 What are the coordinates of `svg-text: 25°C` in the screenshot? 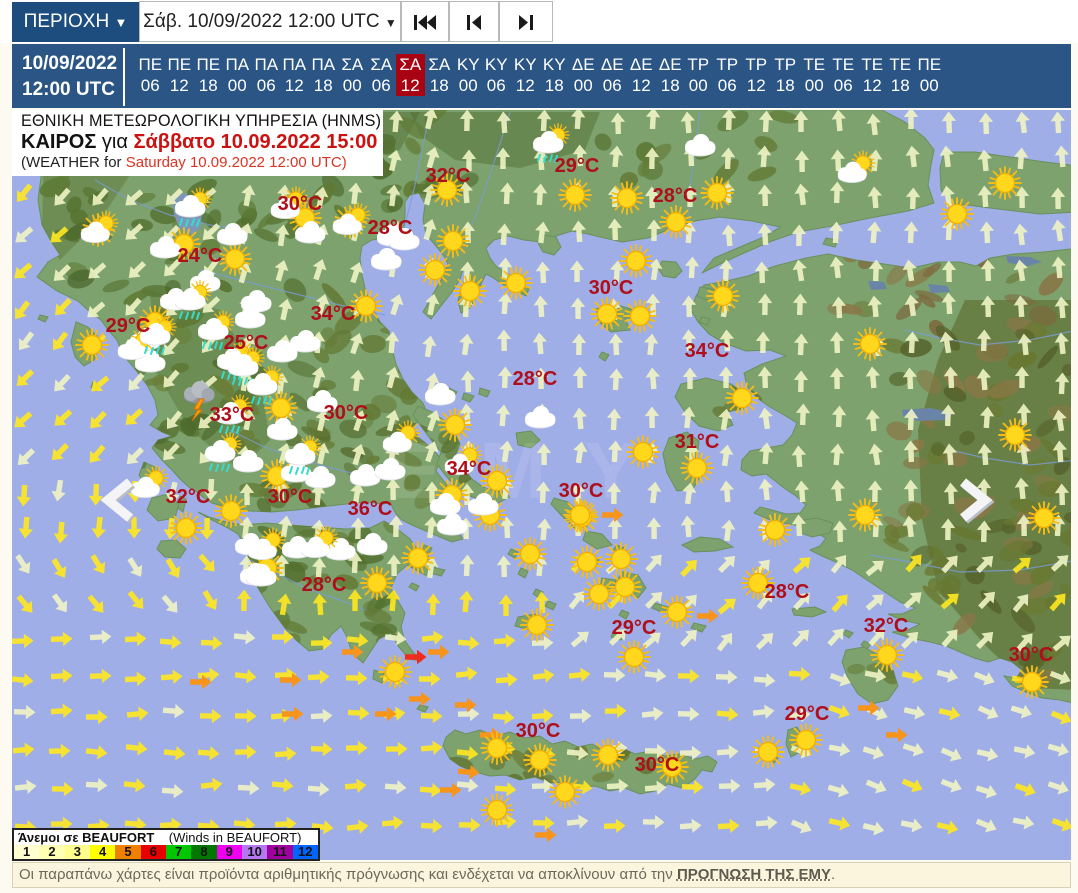 It's located at (246, 343).